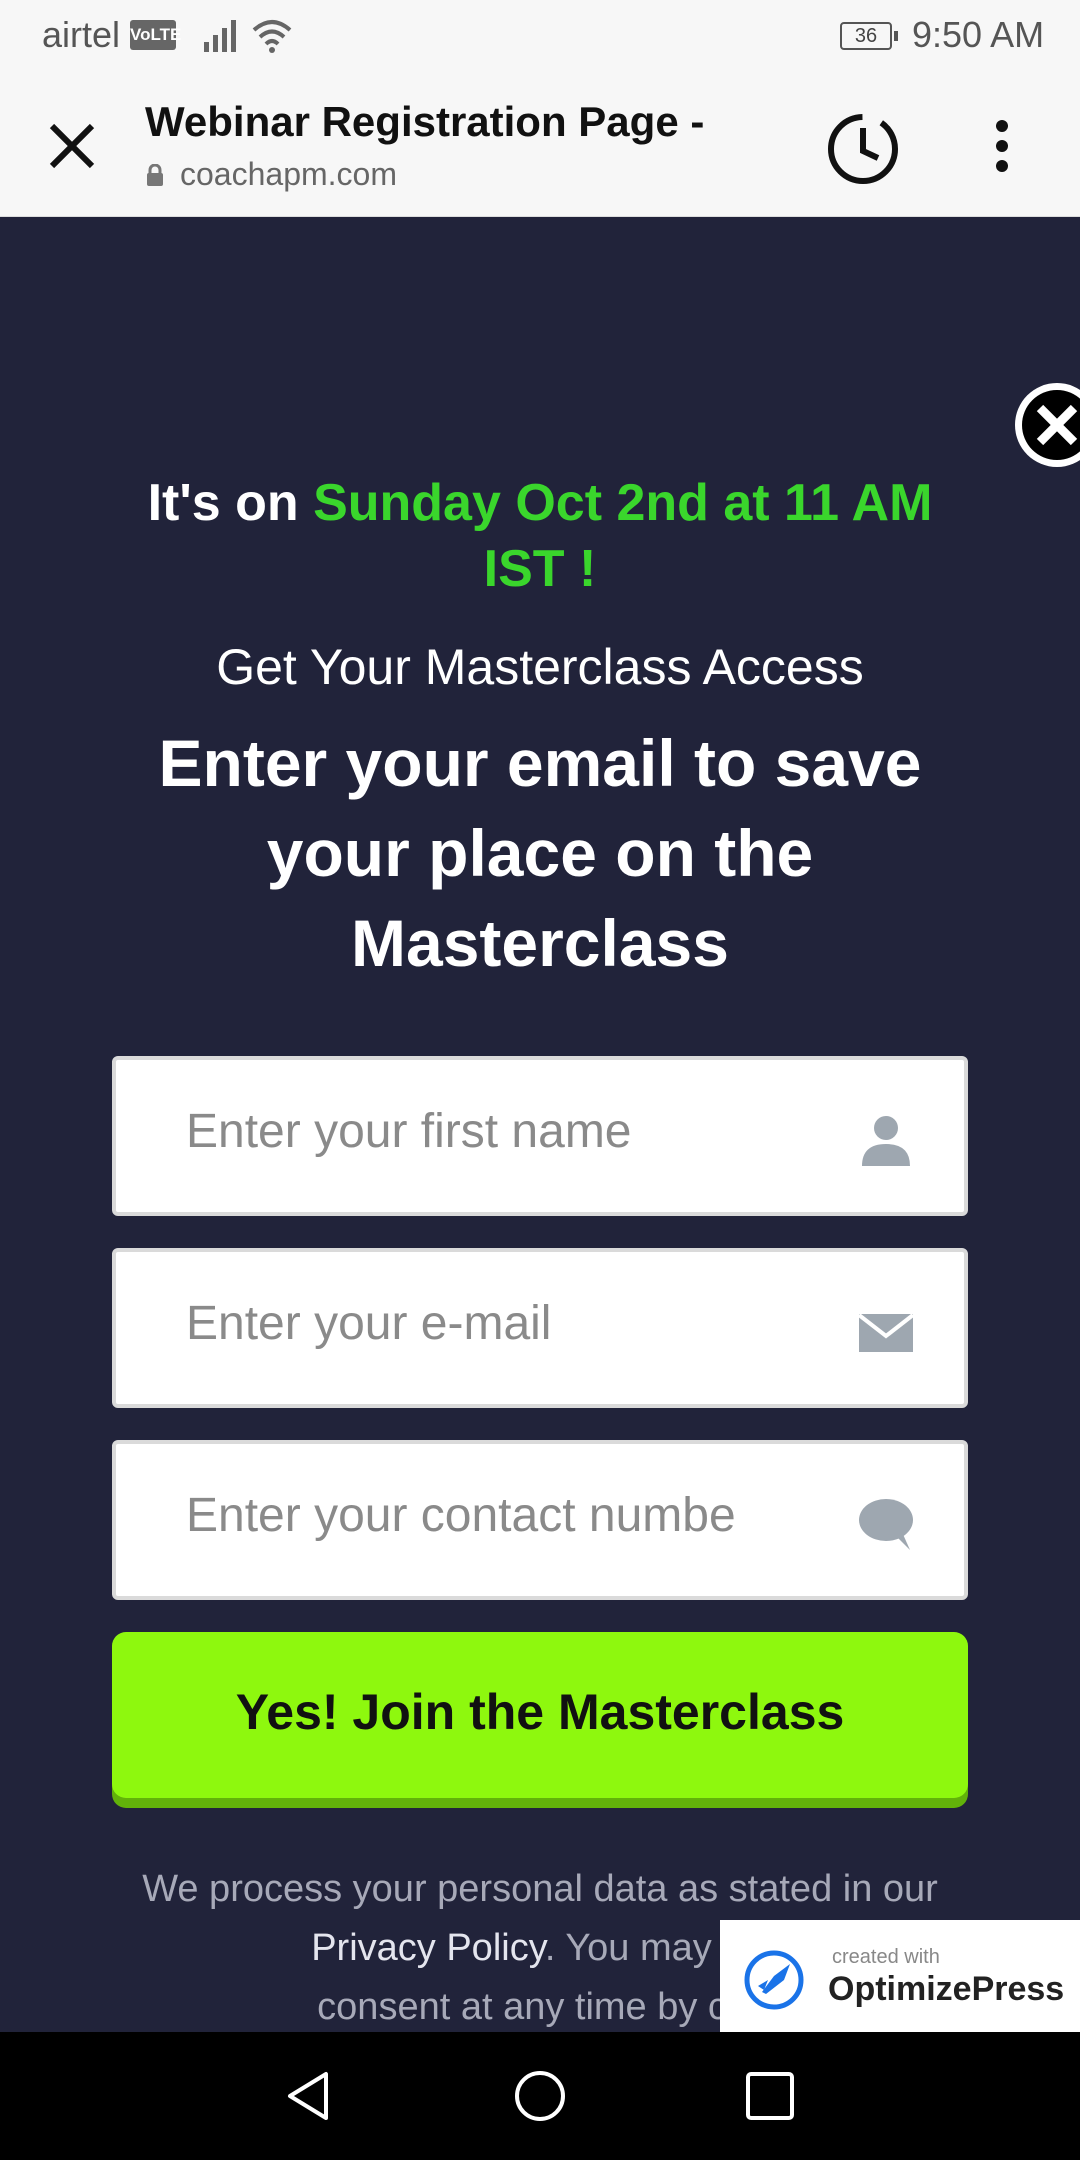  What do you see at coordinates (869, 36) in the screenshot?
I see `battery-icon: 36` at bounding box center [869, 36].